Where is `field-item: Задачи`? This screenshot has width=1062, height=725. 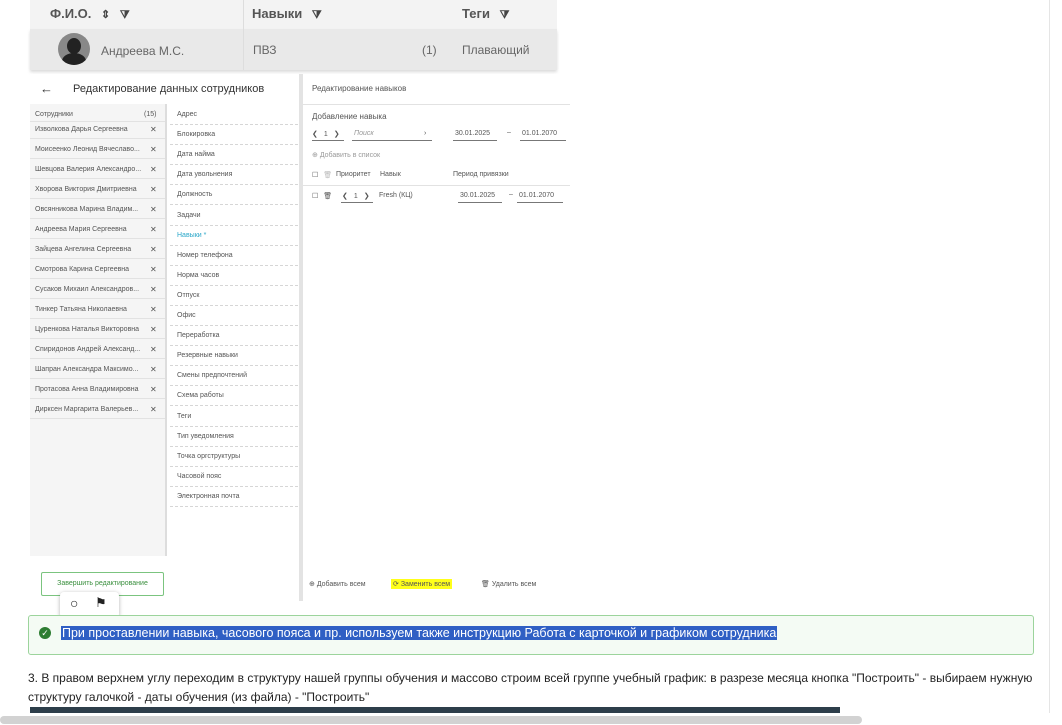
field-item: Задачи is located at coordinates (189, 215).